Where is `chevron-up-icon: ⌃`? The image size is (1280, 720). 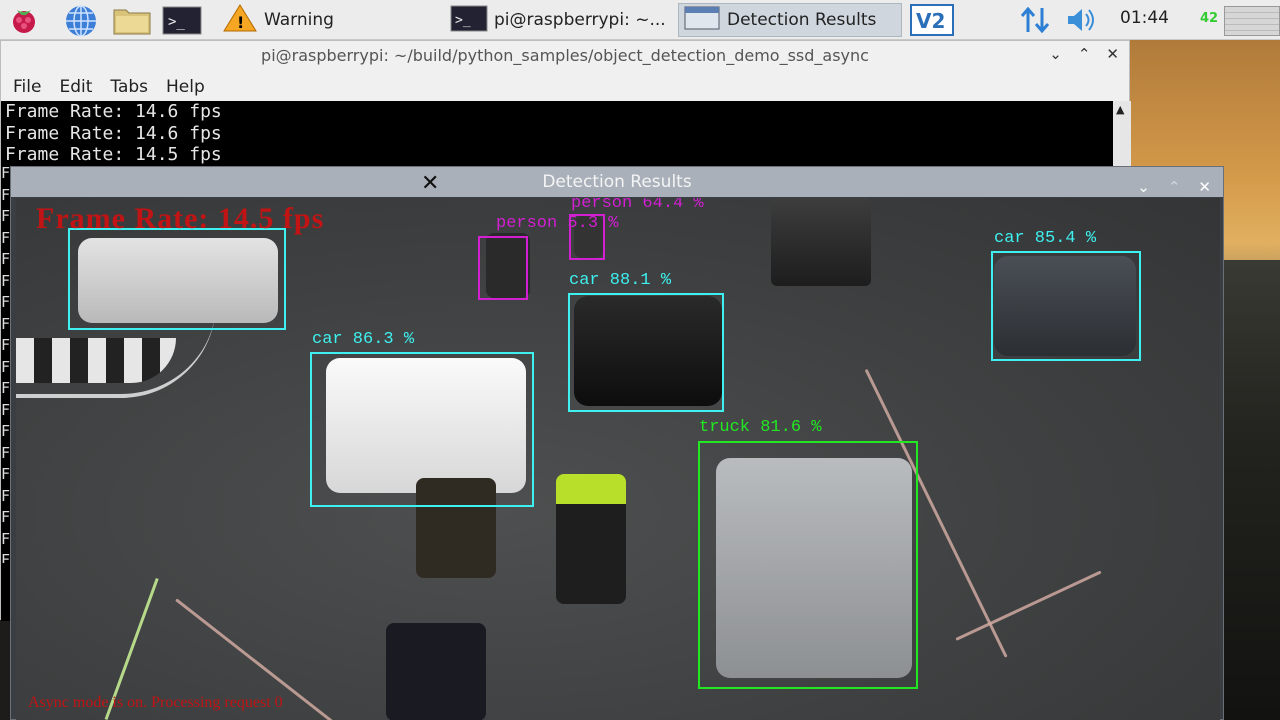
chevron-up-icon: ⌃ is located at coordinates (1084, 54).